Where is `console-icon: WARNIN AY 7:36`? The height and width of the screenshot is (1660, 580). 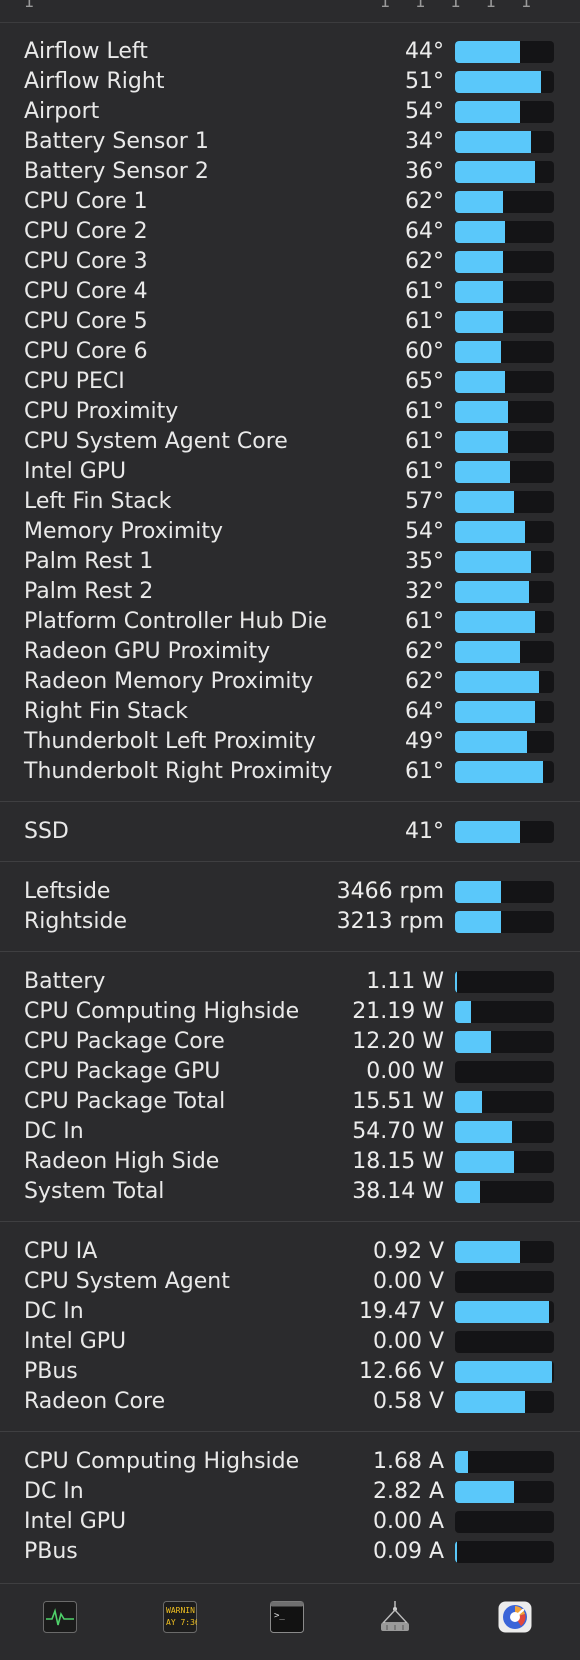
console-icon: WARNIN AY 7:36 is located at coordinates (181, 1617).